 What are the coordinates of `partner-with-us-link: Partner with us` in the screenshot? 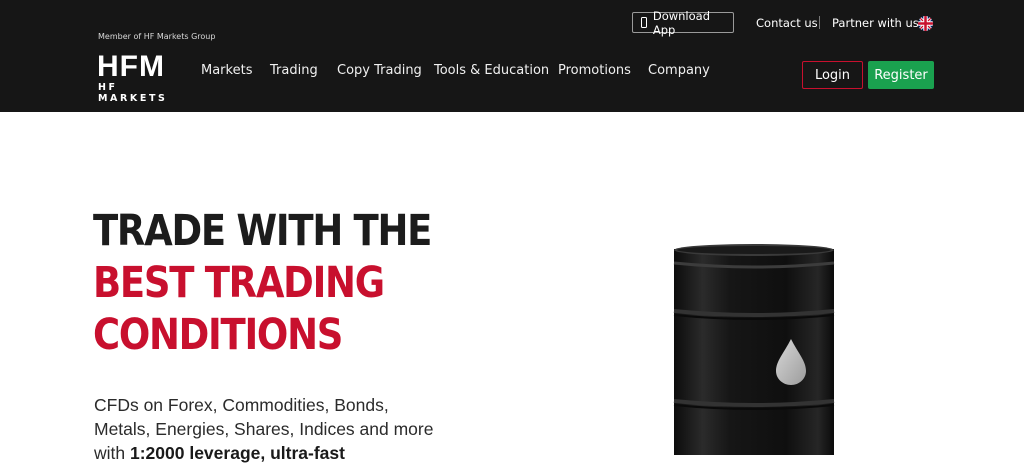 It's located at (875, 23).